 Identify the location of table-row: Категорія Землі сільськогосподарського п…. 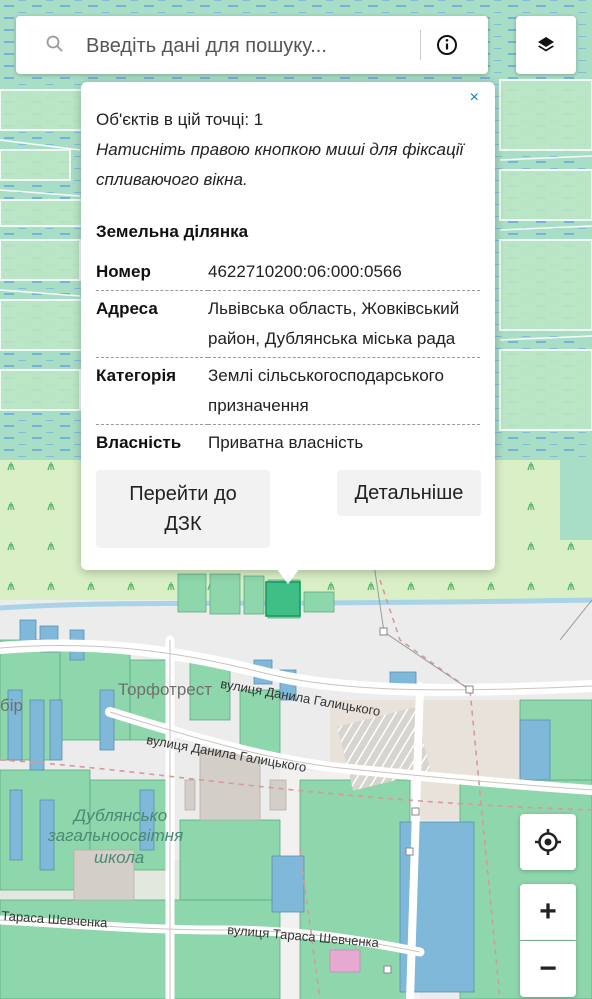
(288, 391).